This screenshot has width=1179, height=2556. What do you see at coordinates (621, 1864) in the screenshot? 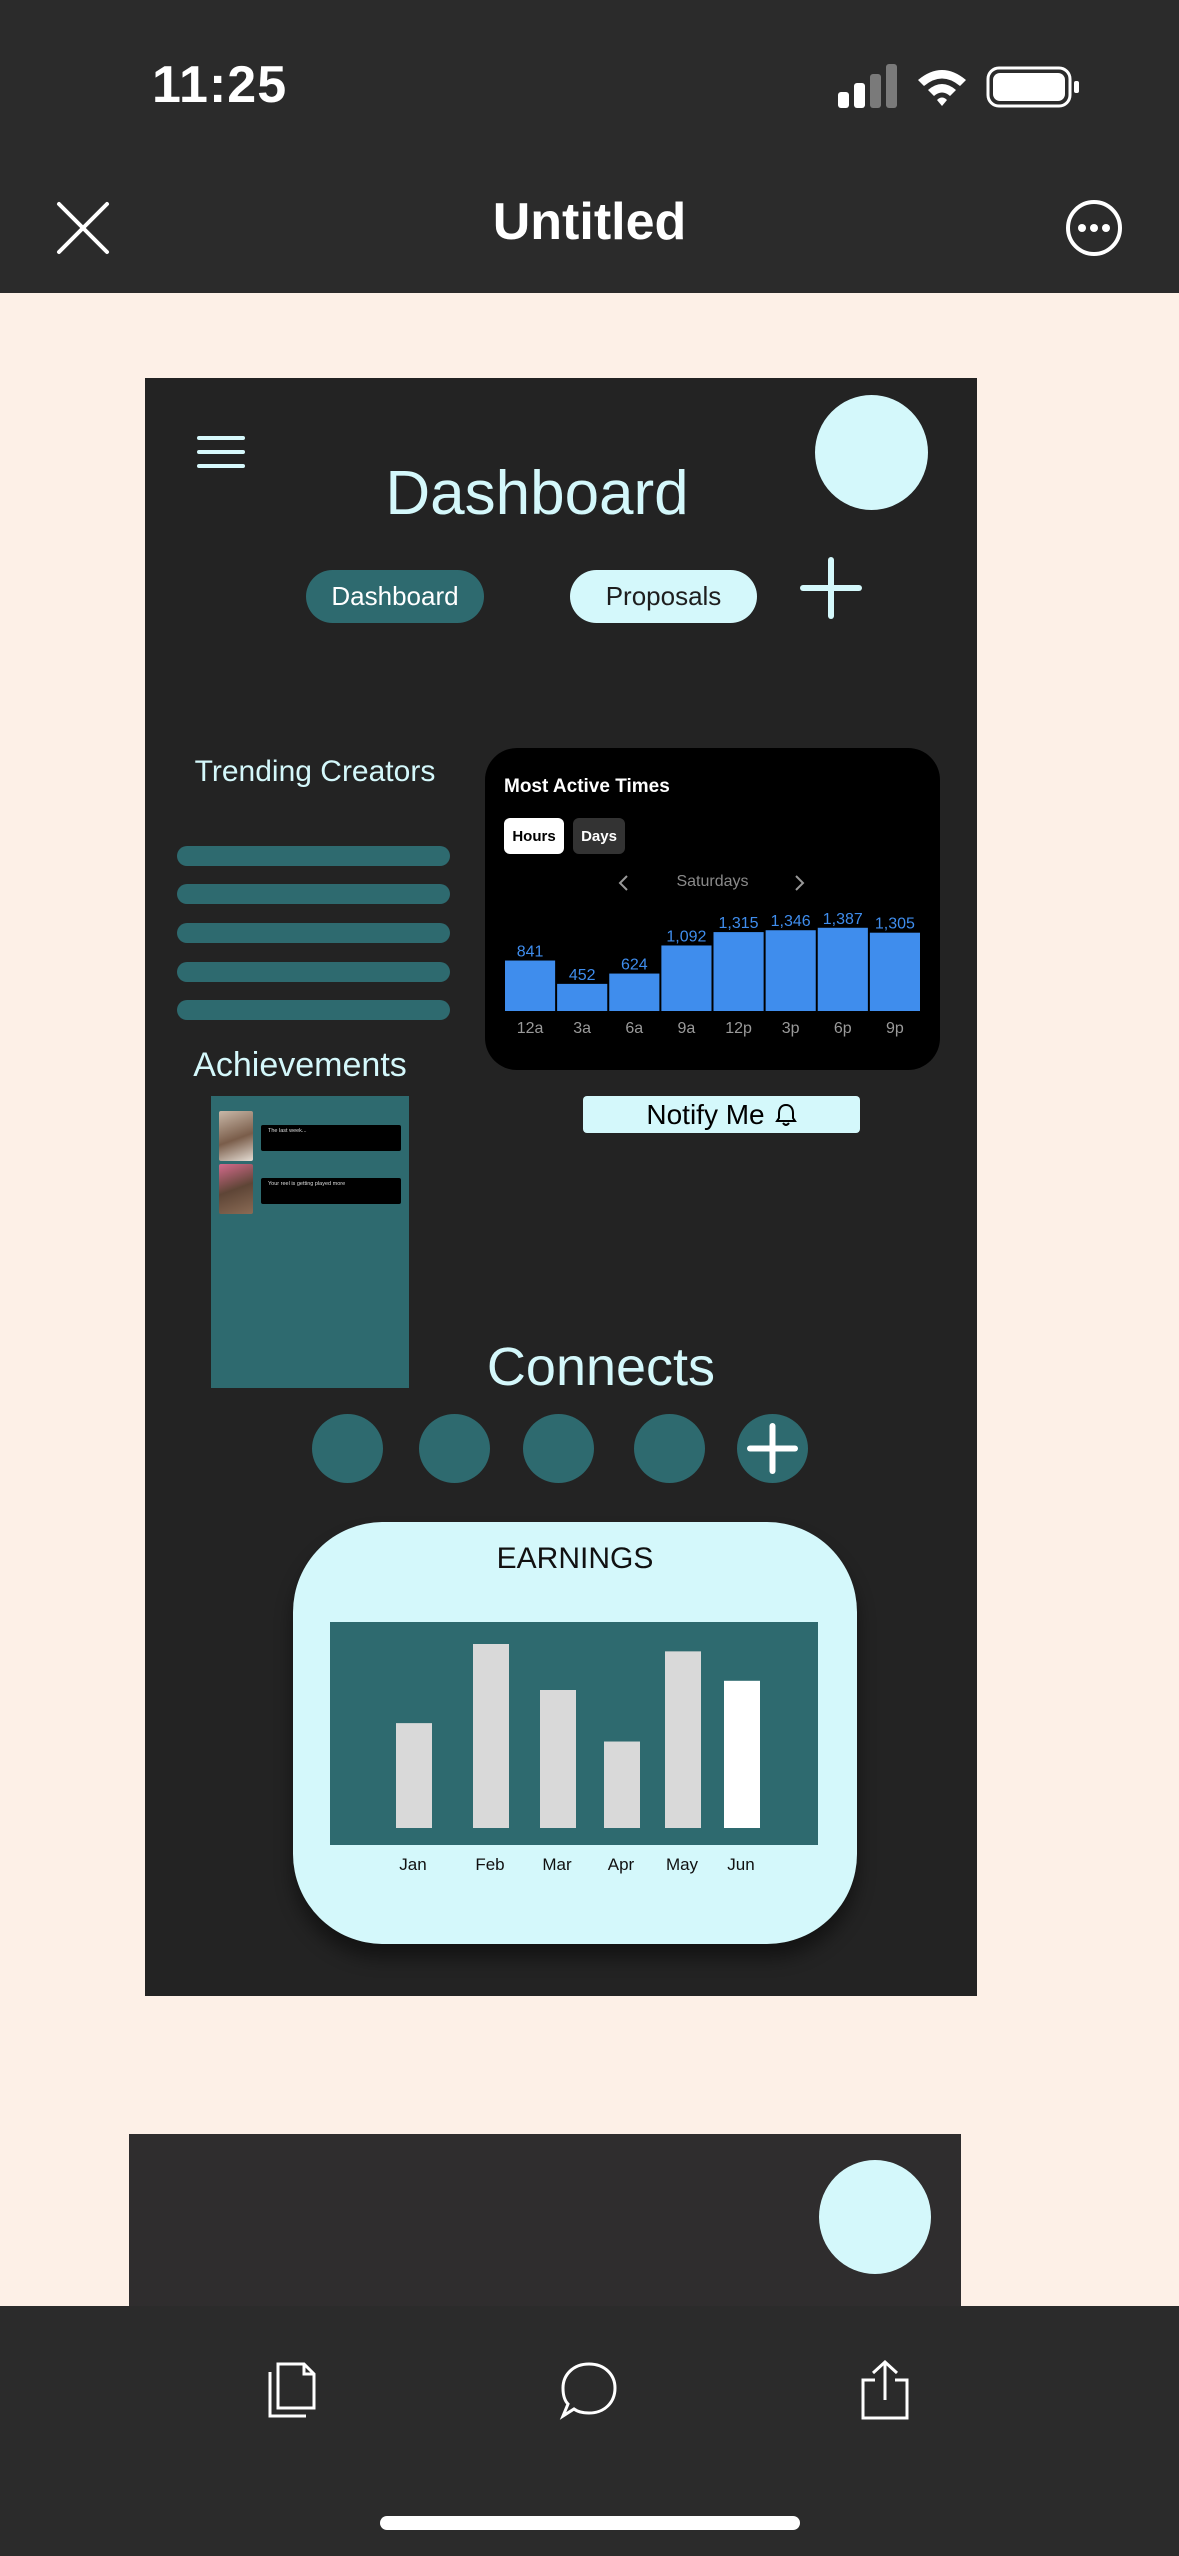
I see `earnings-month-label: Apr` at bounding box center [621, 1864].